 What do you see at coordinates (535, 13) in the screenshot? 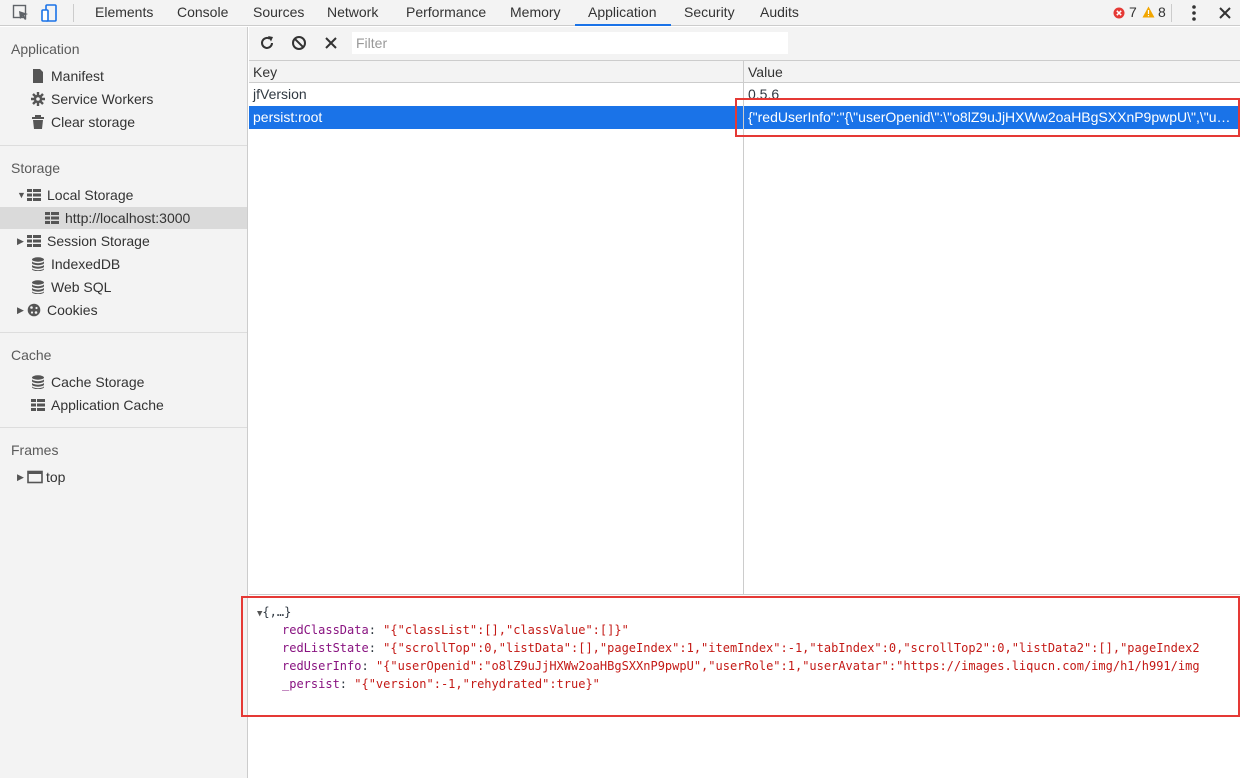
I see `tab-memory: Memory` at bounding box center [535, 13].